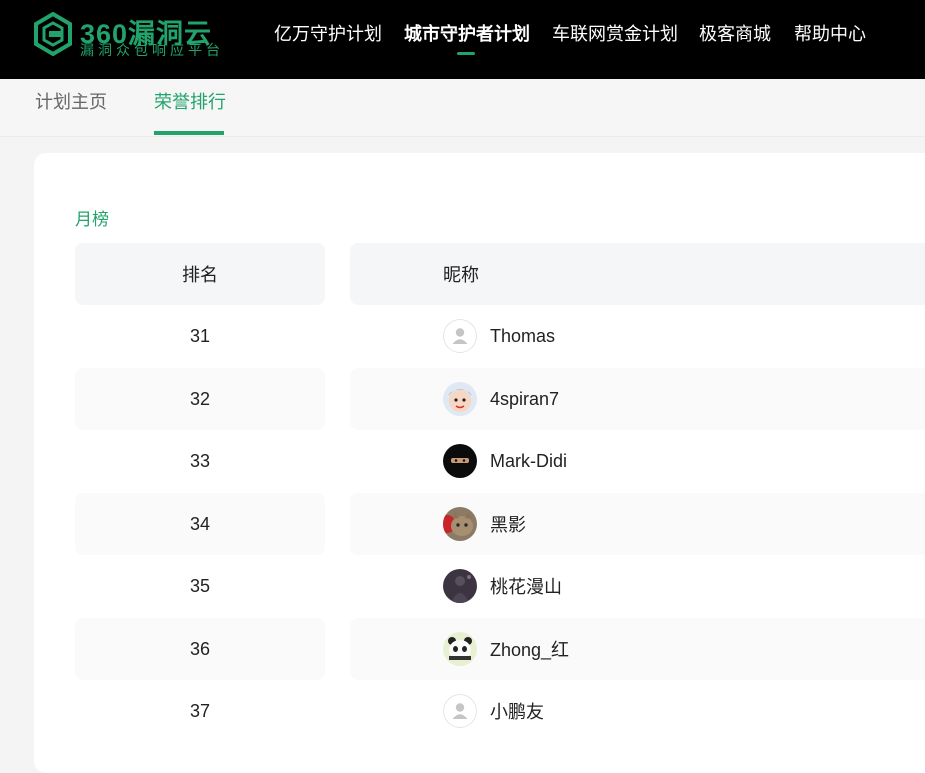  Describe the element at coordinates (508, 524) in the screenshot. I see `nickname-text: 黑影` at that location.